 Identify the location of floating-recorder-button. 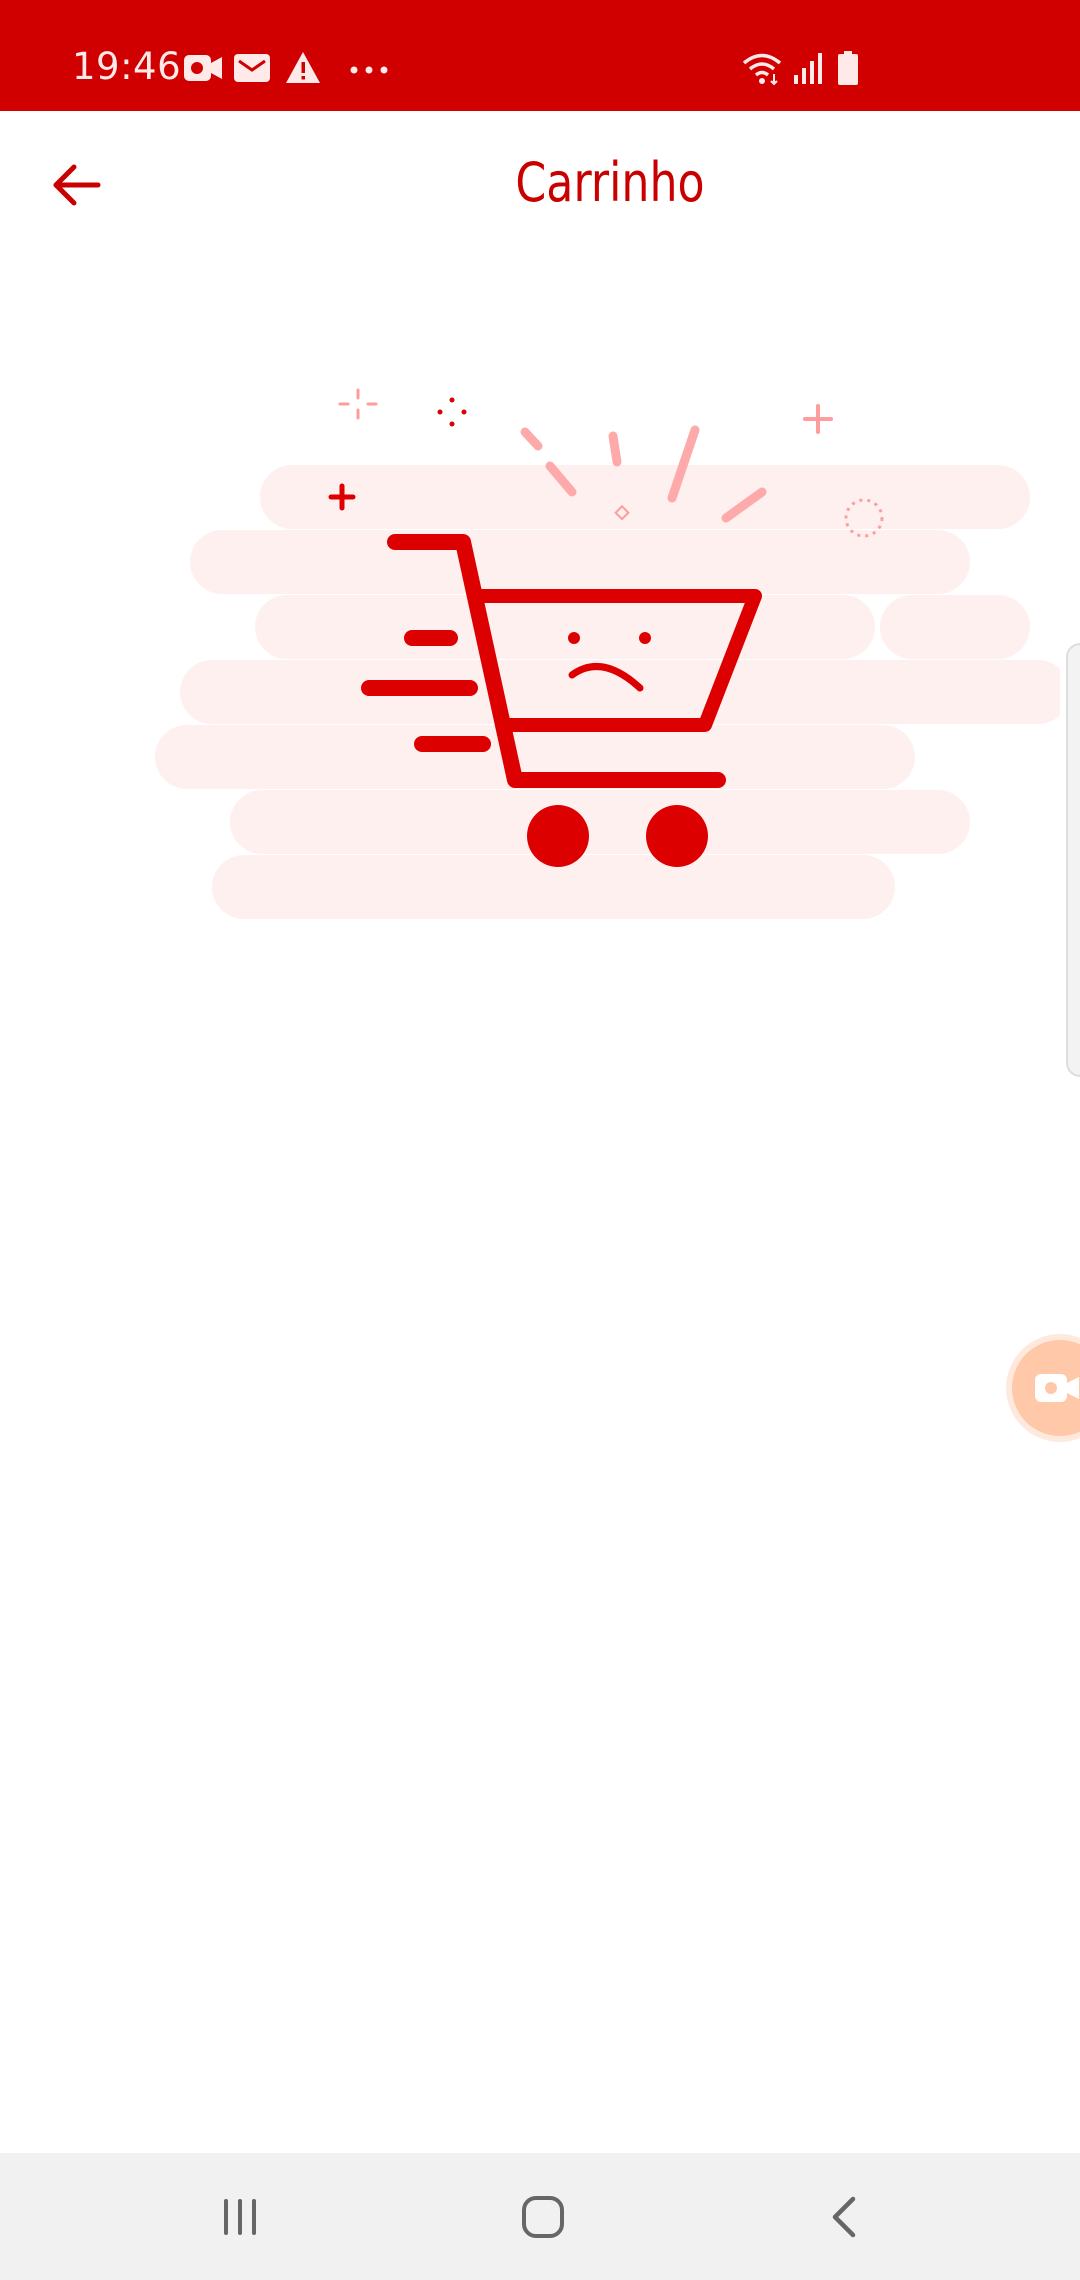
(1046, 1388).